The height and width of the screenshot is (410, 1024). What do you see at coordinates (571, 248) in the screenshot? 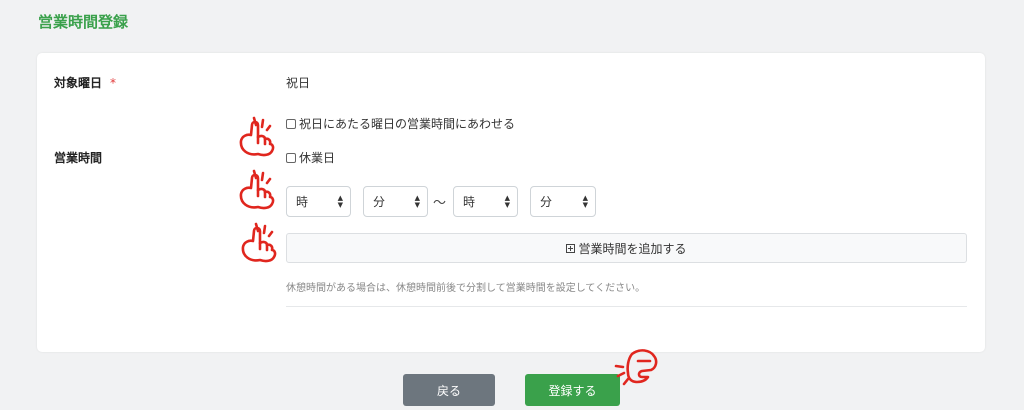
I see `plus-square-icon` at bounding box center [571, 248].